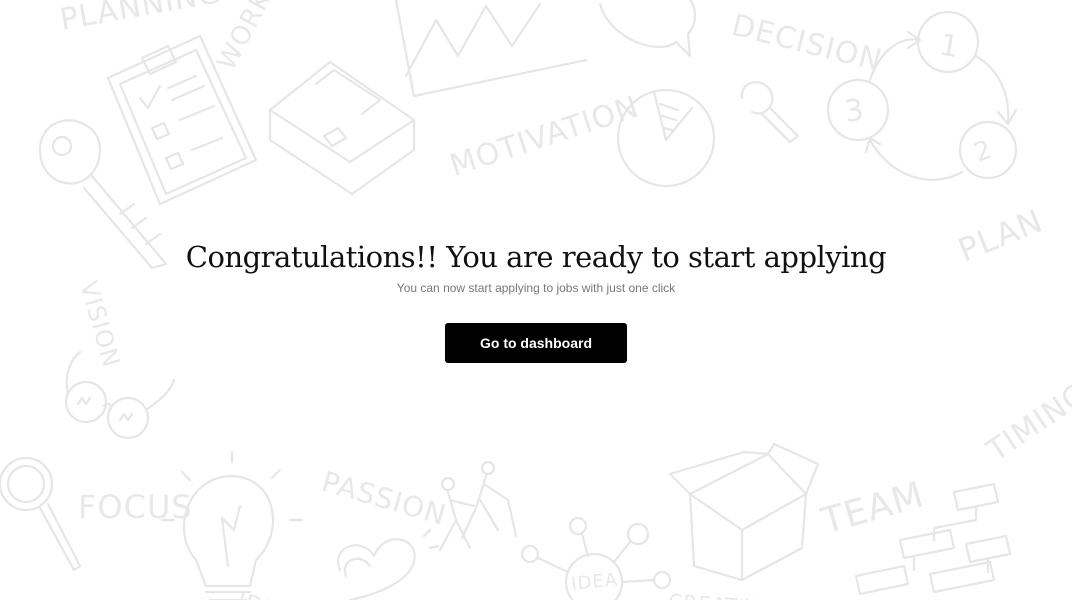  Describe the element at coordinates (41, 514) in the screenshot. I see `magnifier-doodle-bottom` at that location.